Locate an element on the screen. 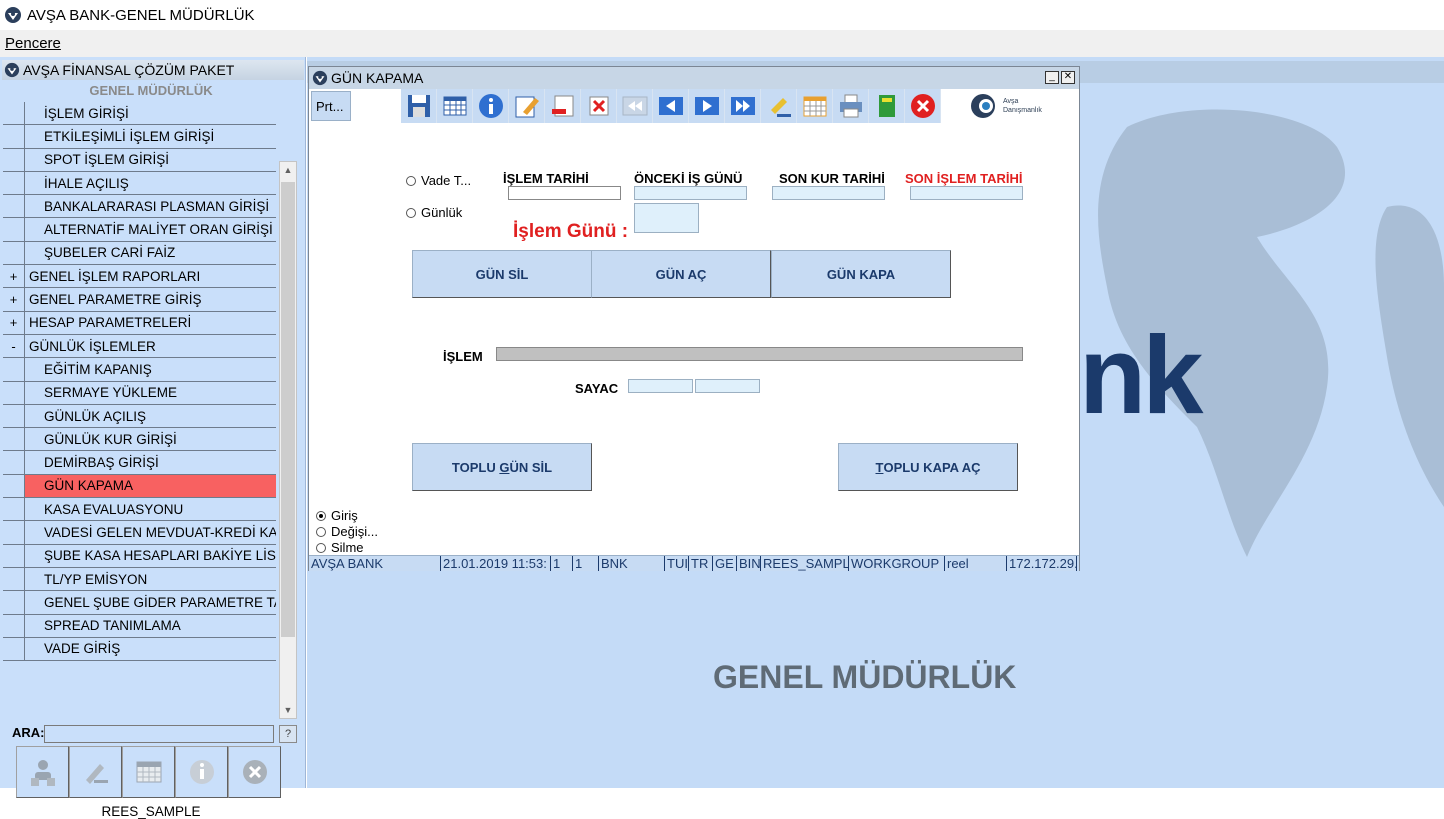 Image resolution: width=1444 pixels, height=819 pixels. tree-item: İŞLEM GİRİŞİ is located at coordinates (139, 114).